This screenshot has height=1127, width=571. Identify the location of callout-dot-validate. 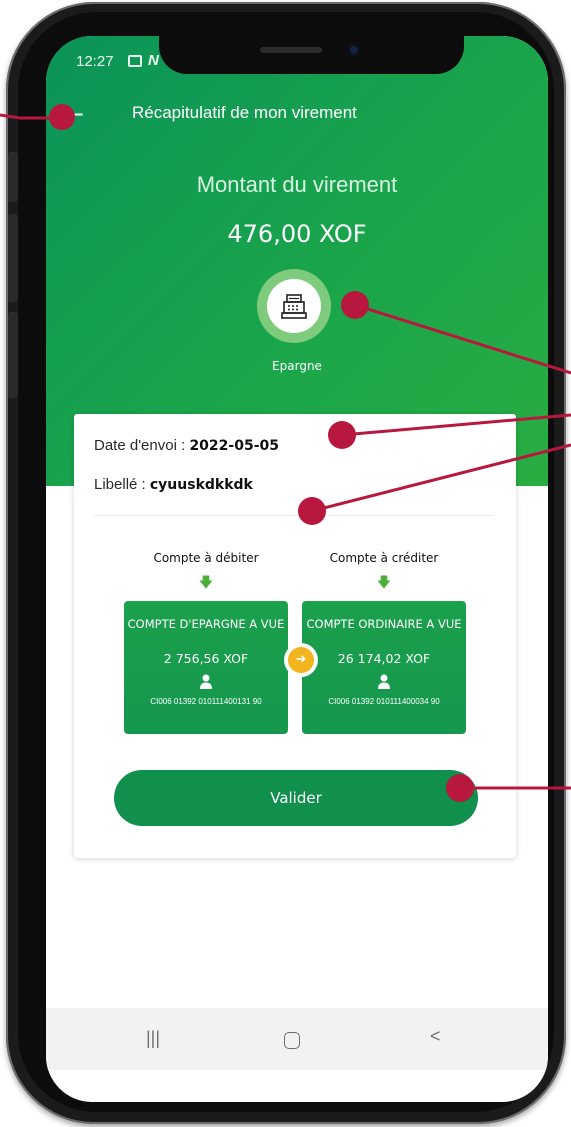
(460, 788).